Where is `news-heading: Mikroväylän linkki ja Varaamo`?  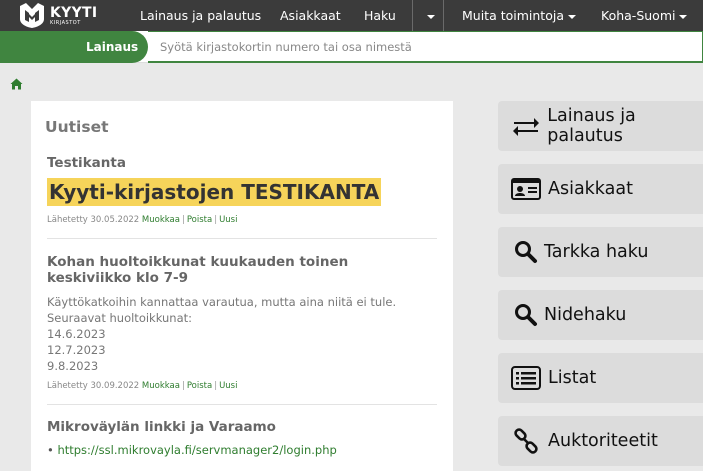 news-heading: Mikroväylän linkki ja Varaamo is located at coordinates (161, 427).